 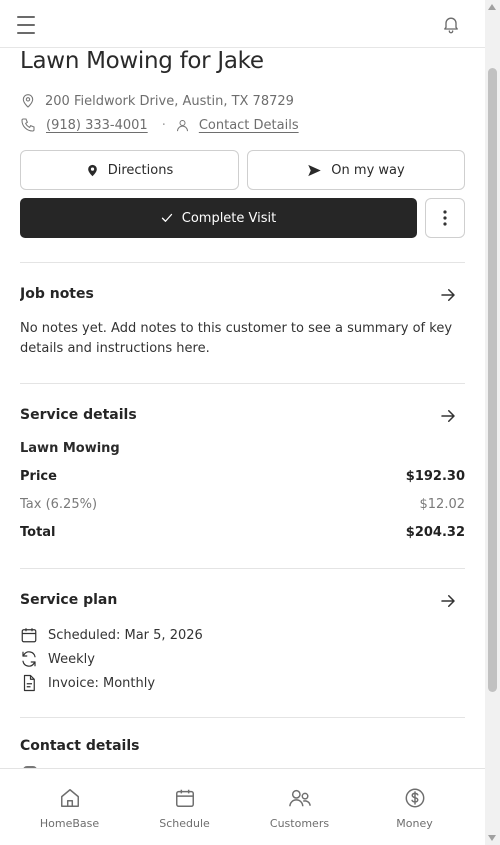 I want to click on contact-details-link: Contact Details, so click(x=249, y=125).